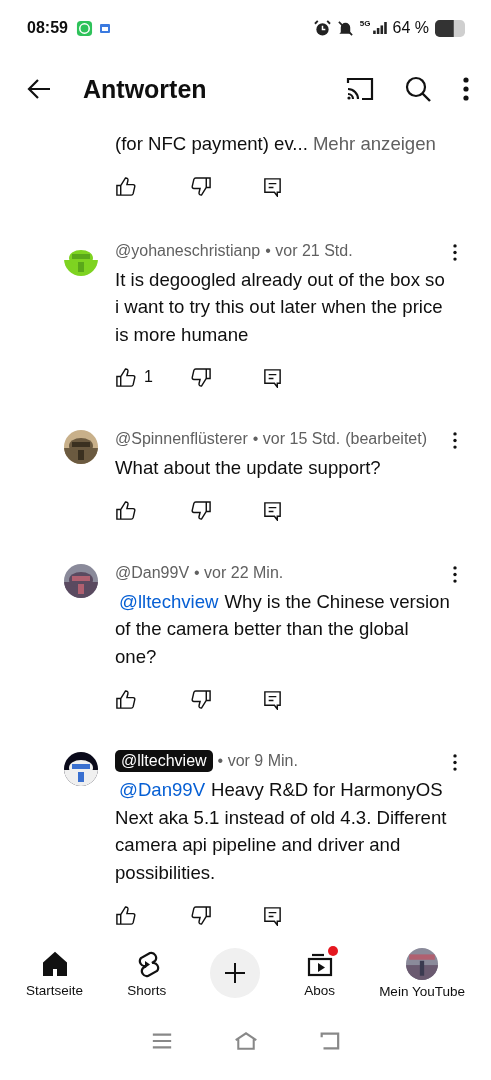 The width and height of the screenshot is (491, 1080). What do you see at coordinates (257, 761) in the screenshot?
I see `comment-time: • vor 9 Min.` at bounding box center [257, 761].